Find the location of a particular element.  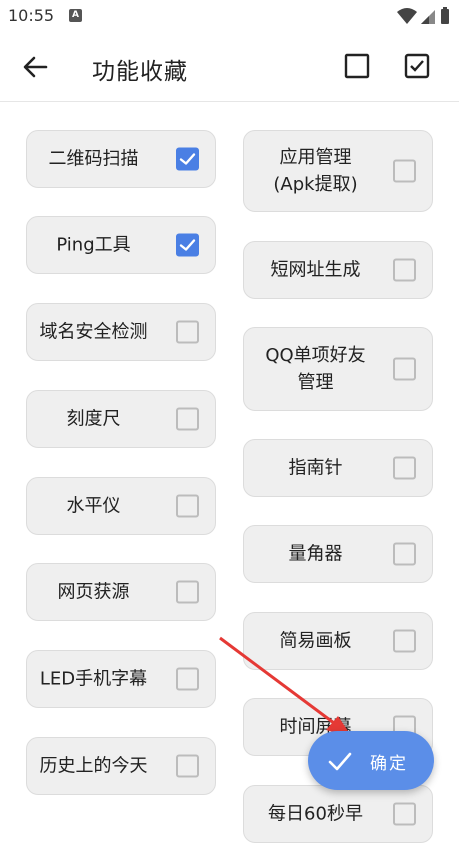

feature-item: 应用管理 (Apk提取) is located at coordinates (338, 171).